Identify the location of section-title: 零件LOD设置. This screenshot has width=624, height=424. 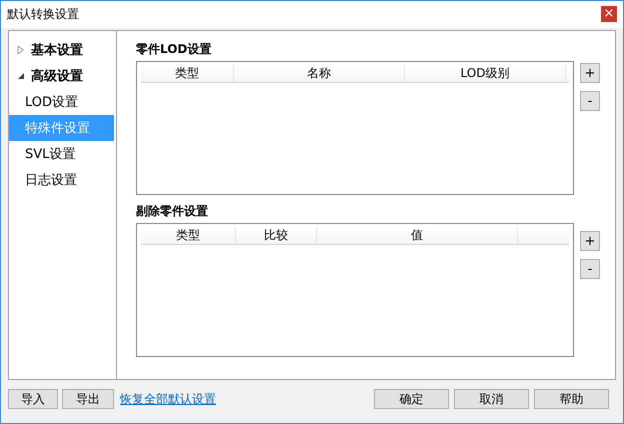
(174, 49).